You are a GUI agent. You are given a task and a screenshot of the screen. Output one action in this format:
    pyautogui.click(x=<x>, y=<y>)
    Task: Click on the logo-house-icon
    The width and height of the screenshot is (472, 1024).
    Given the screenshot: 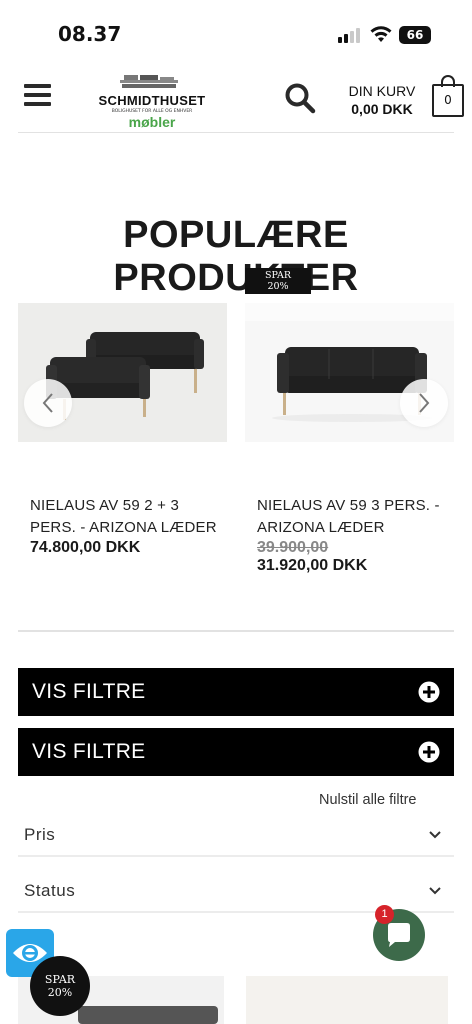 What is the action you would take?
    pyautogui.click(x=149, y=81)
    